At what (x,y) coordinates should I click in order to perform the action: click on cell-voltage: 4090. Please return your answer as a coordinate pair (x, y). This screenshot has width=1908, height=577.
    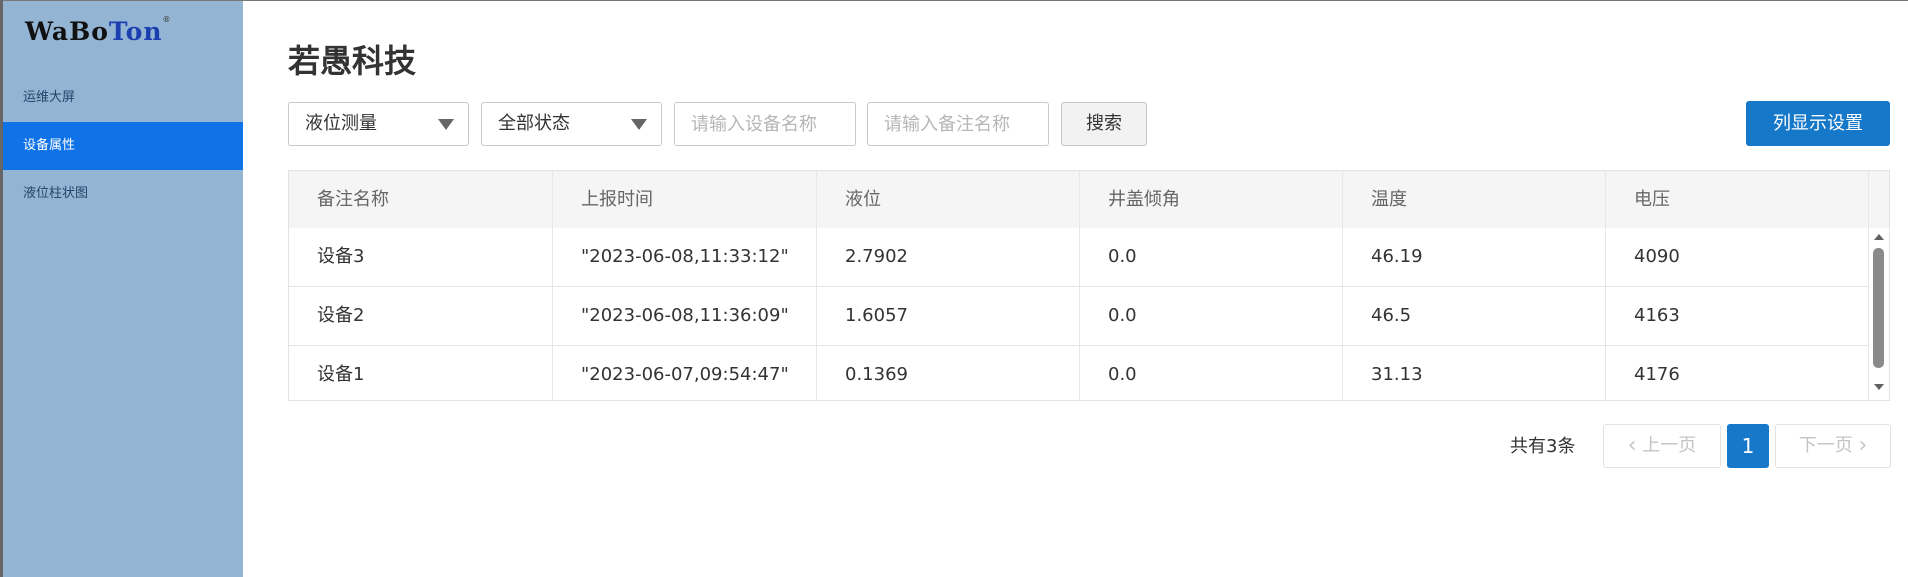
    Looking at the image, I should click on (1737, 257).